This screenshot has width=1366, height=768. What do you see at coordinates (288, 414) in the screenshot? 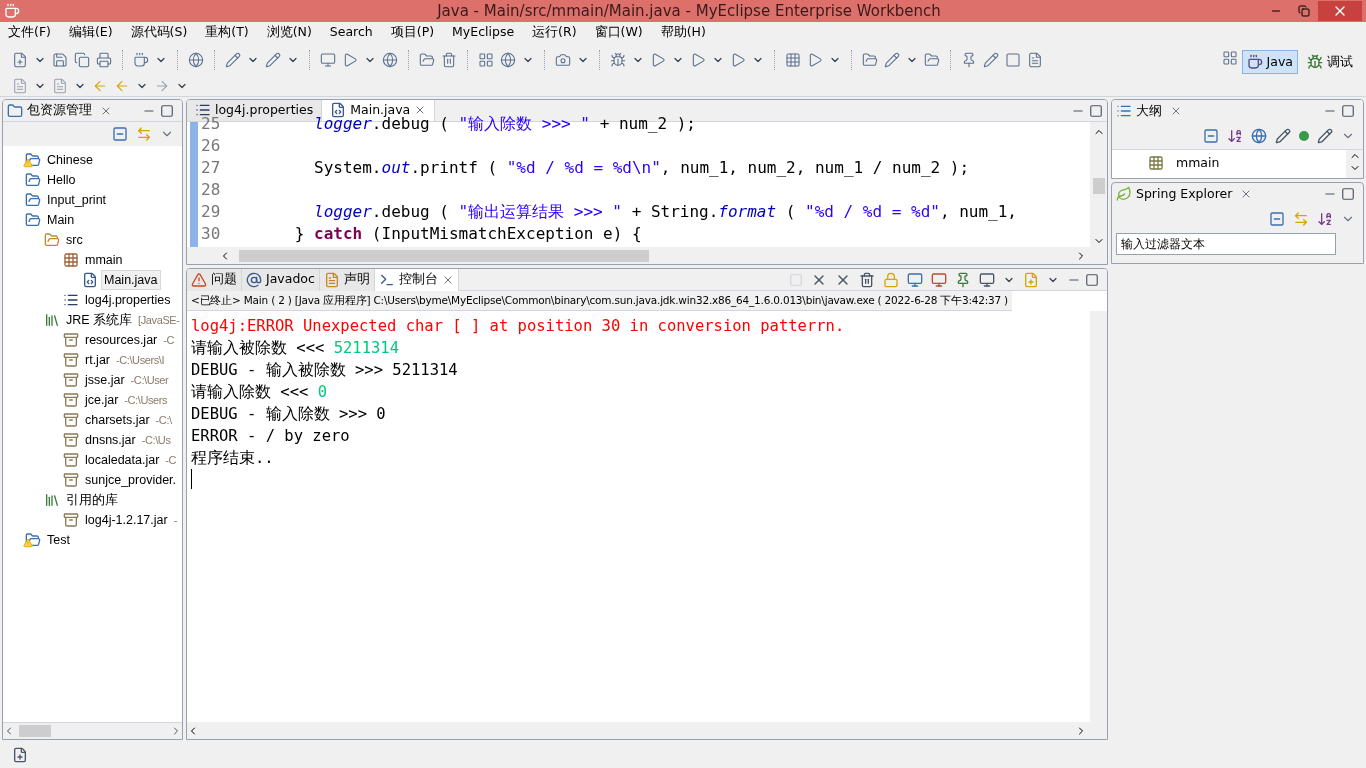
I see `console-line: DEBUG - 输入除数 >>> 0` at bounding box center [288, 414].